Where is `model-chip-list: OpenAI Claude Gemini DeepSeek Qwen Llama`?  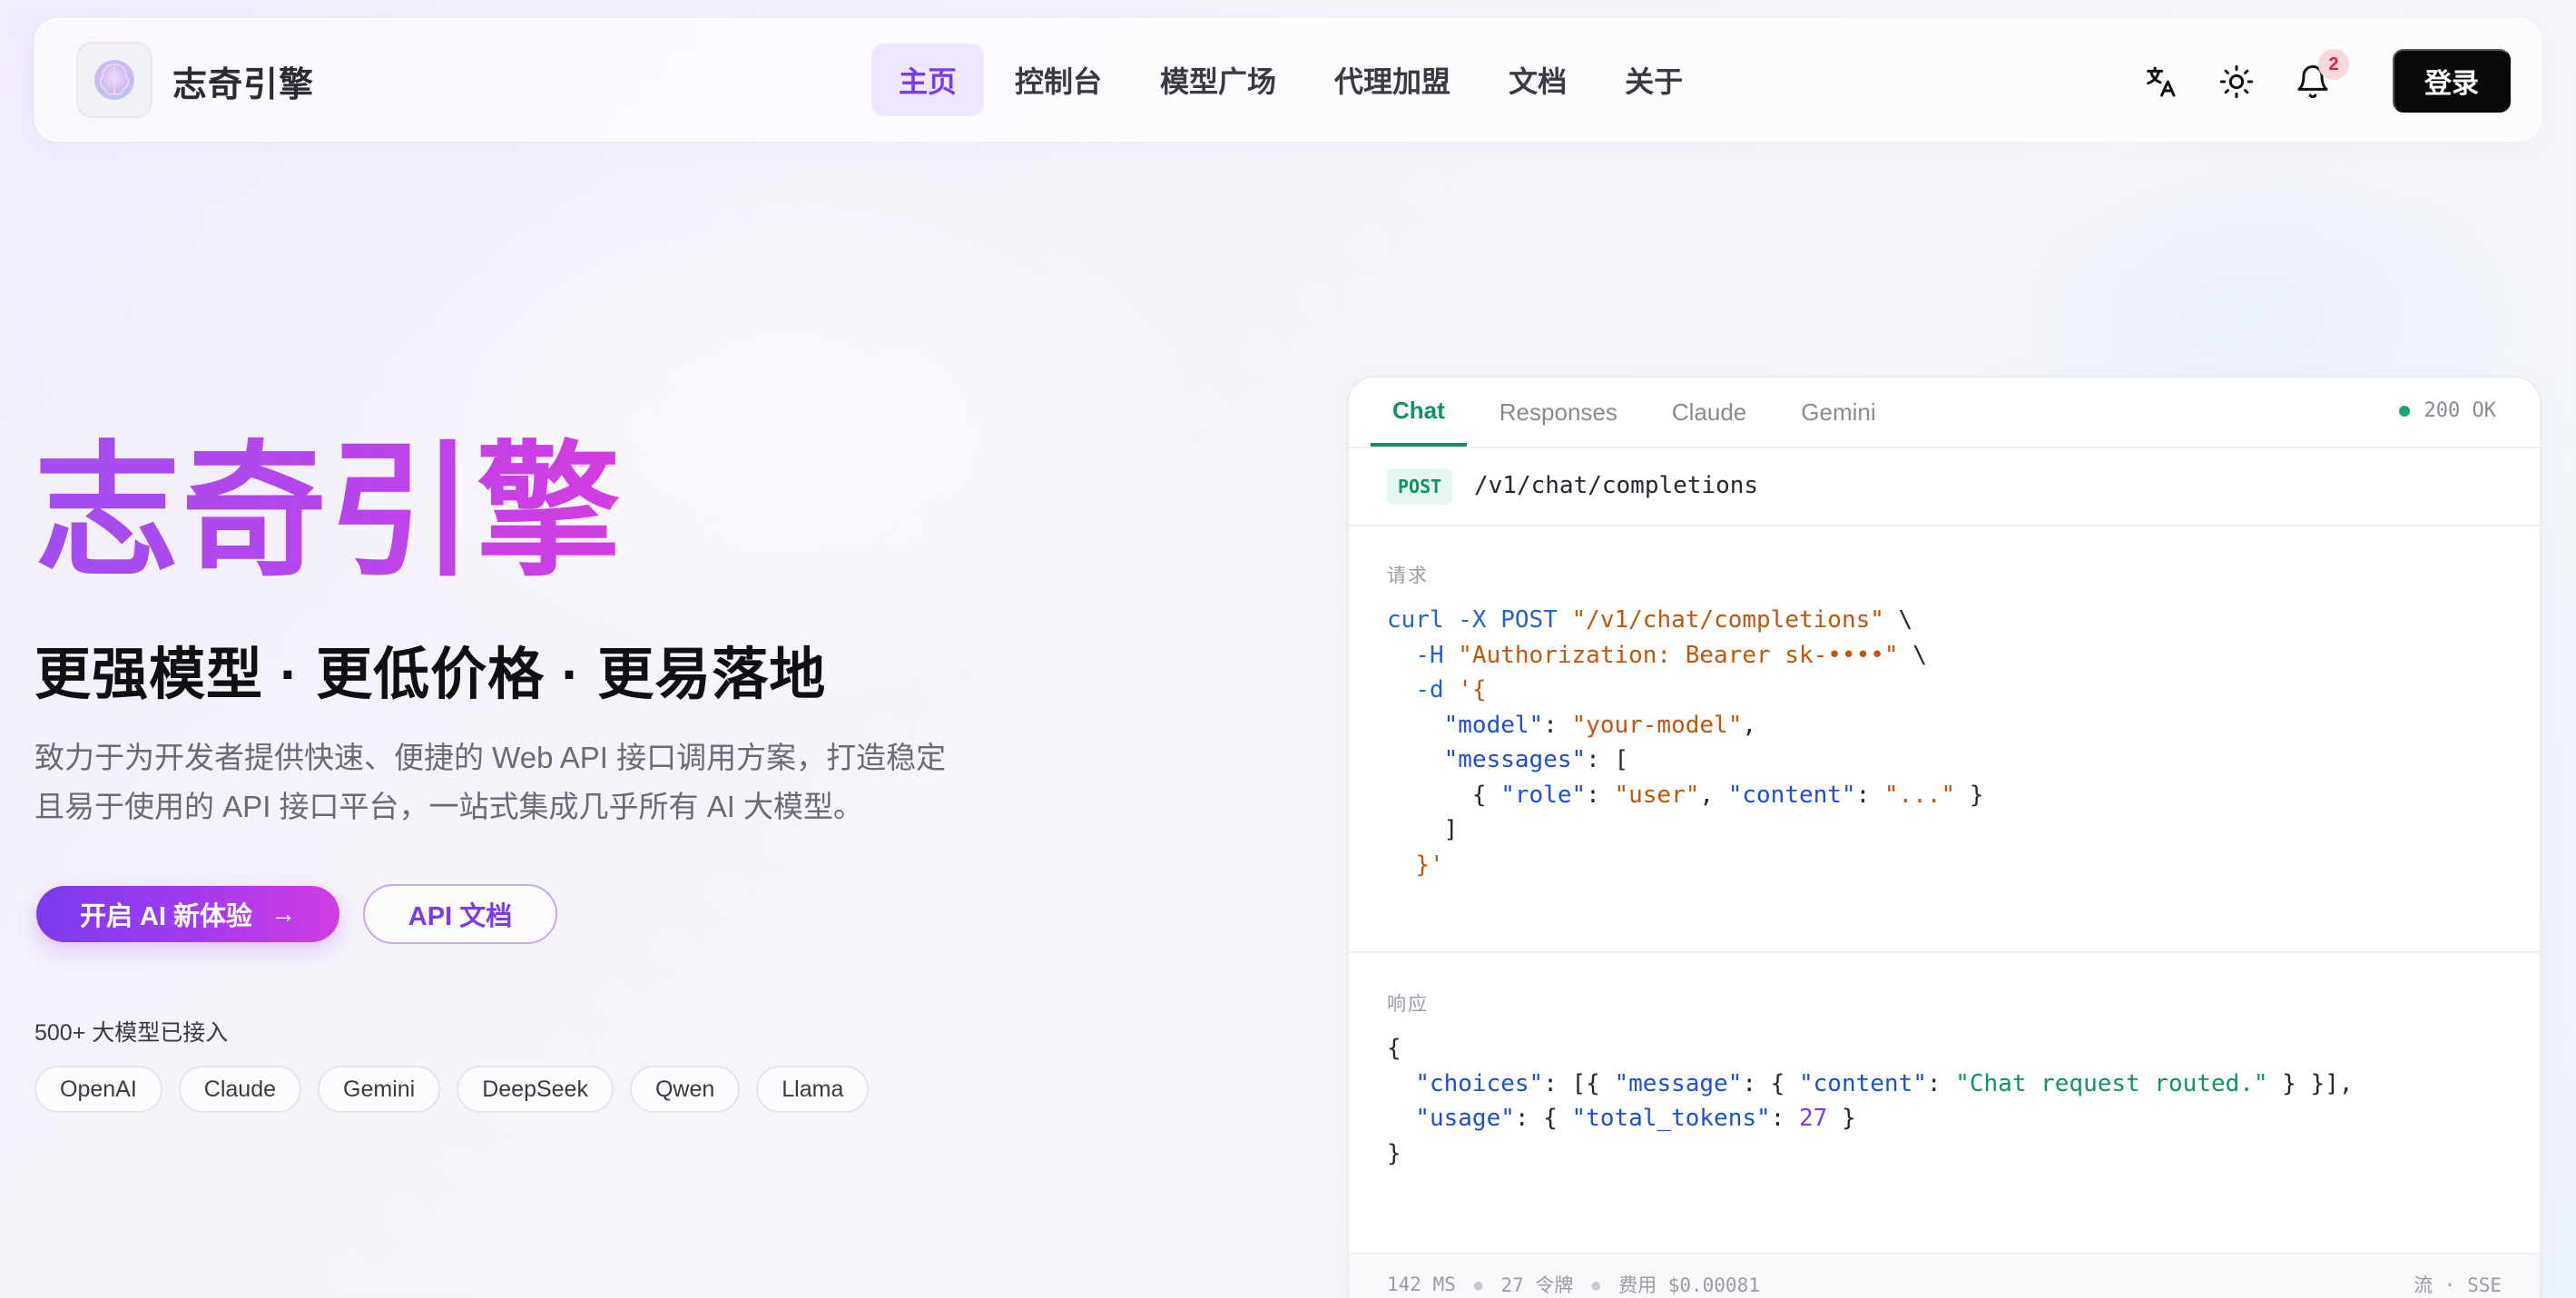
model-chip-list: OpenAI Claude Gemini DeepSeek Qwen Llama is located at coordinates (459, 1089).